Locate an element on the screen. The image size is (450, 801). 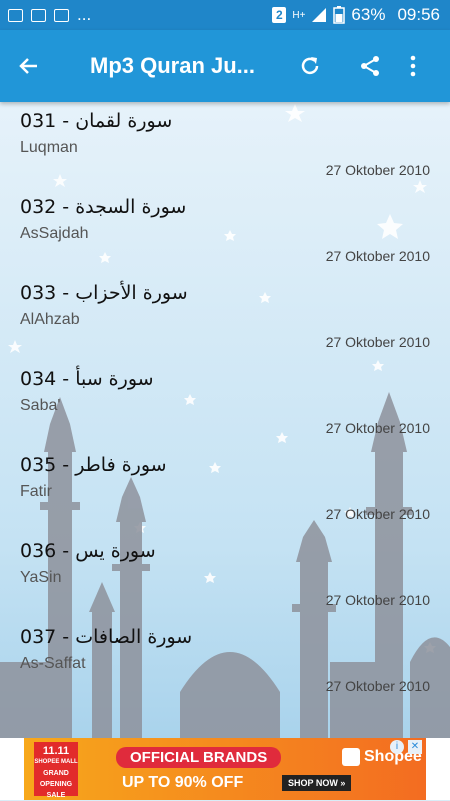
track-title: 032 - سورة السجدة is located at coordinates (103, 207).